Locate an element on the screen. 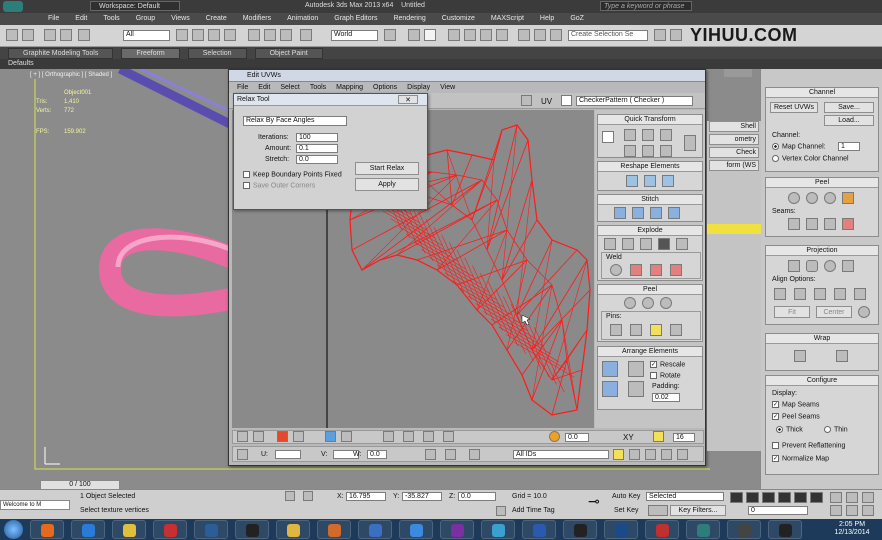 The image size is (882, 540). settings-taskbar-icon is located at coordinates (744, 529).